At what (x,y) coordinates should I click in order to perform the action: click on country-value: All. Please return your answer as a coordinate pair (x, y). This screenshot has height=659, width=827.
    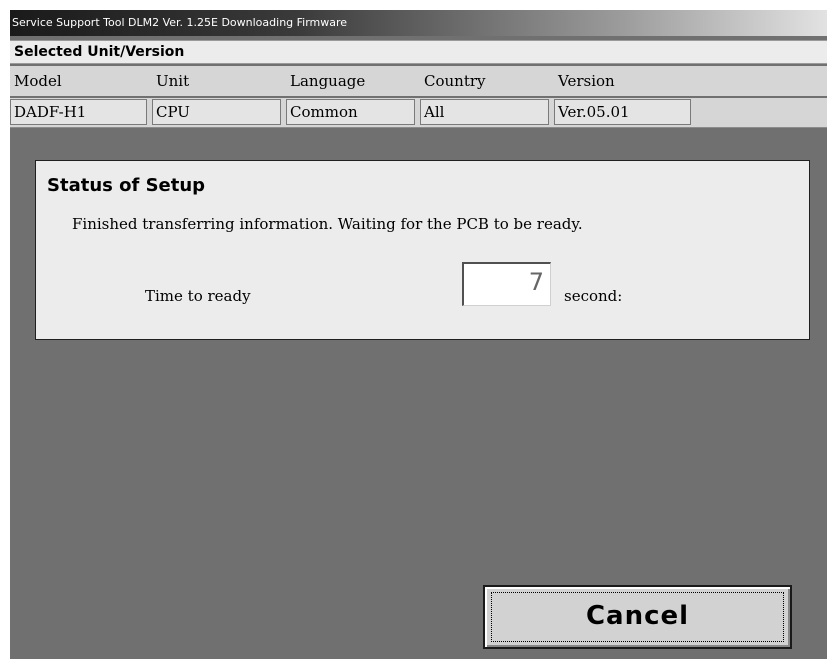
    Looking at the image, I should click on (484, 112).